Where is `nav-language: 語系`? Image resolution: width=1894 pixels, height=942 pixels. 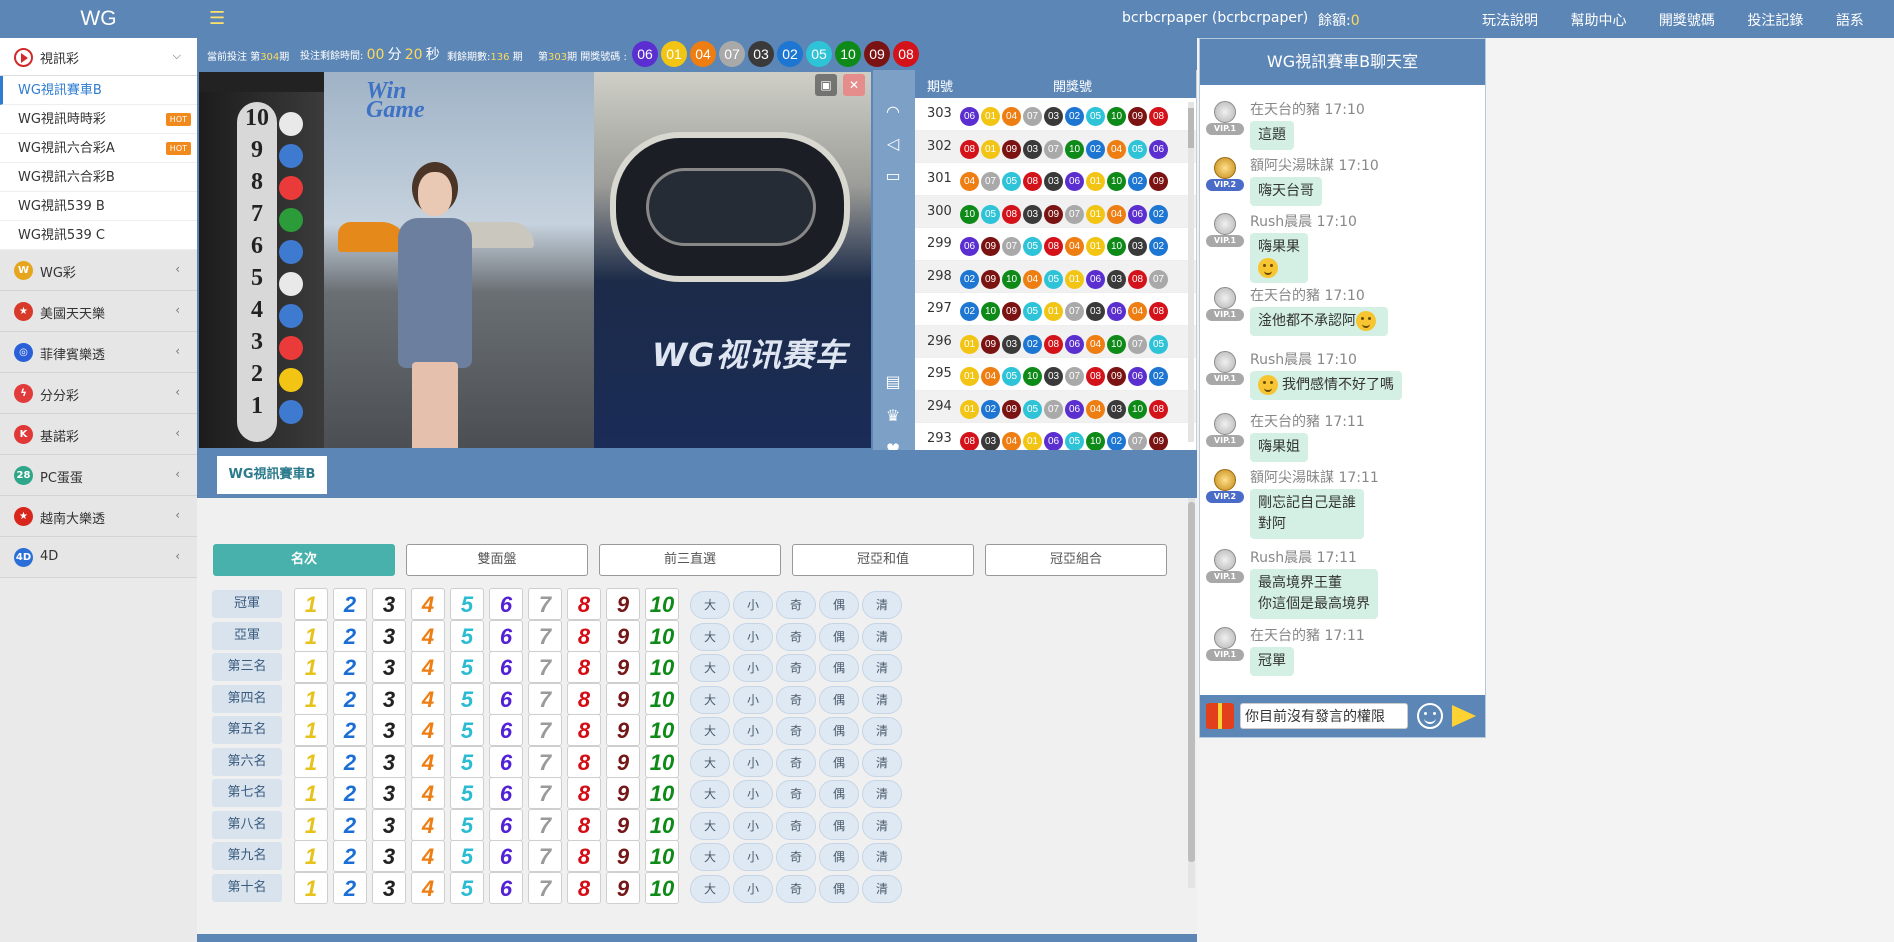 nav-language: 語系 is located at coordinates (1850, 21).